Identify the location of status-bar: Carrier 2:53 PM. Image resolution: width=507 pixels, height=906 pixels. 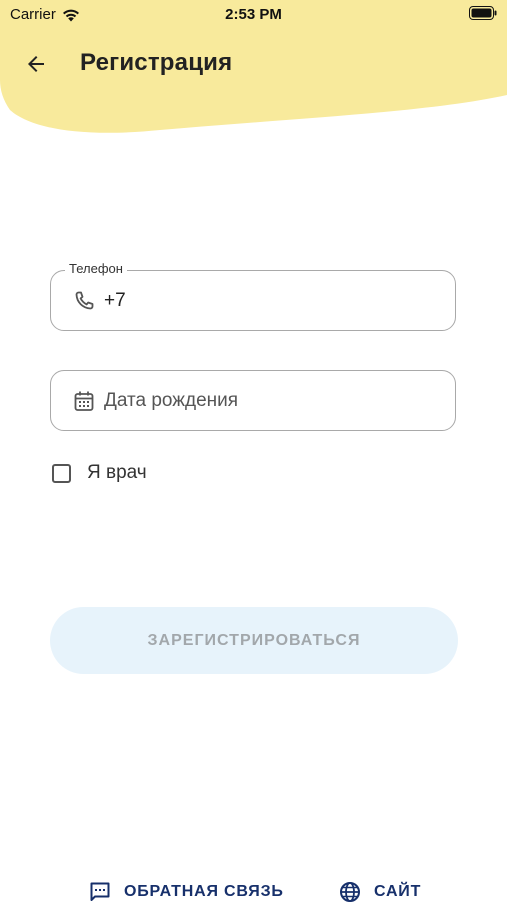
(253, 14).